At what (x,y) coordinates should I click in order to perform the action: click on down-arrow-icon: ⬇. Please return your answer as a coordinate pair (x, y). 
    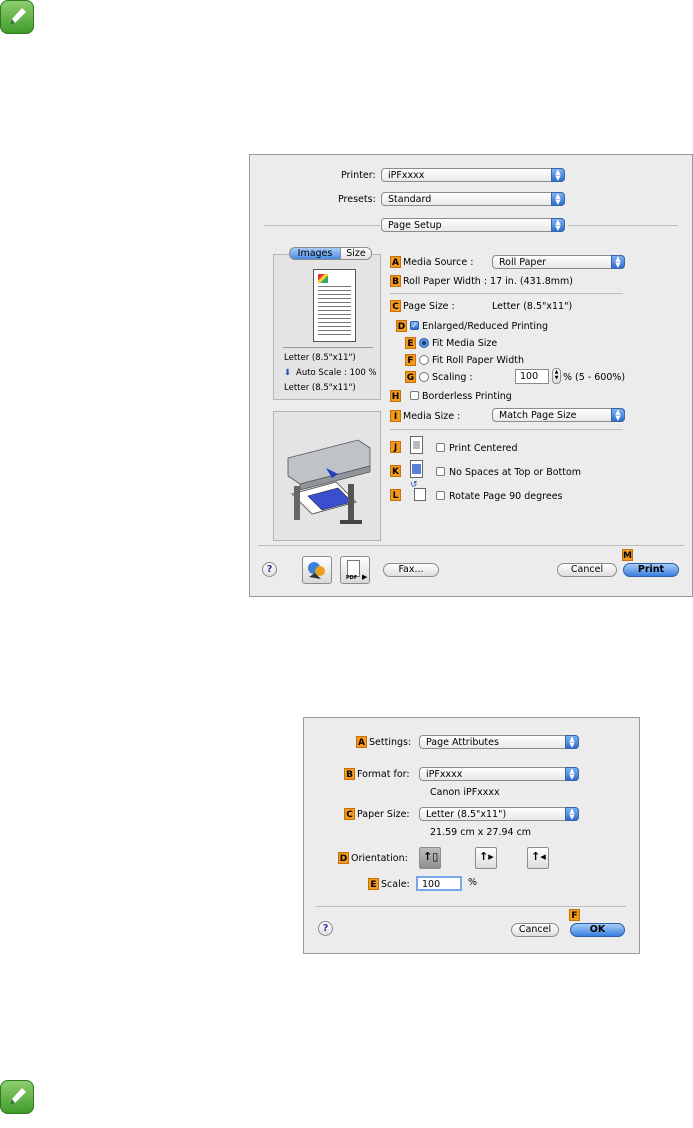
    Looking at the image, I should click on (288, 373).